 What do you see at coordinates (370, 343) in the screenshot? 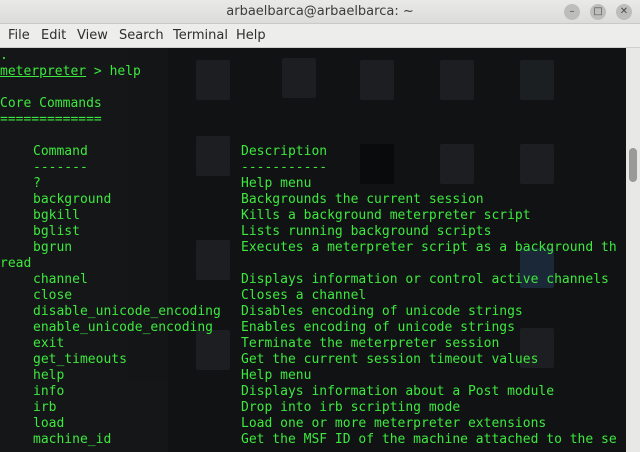
I see `command-description: Terminate the meterpreter session` at bounding box center [370, 343].